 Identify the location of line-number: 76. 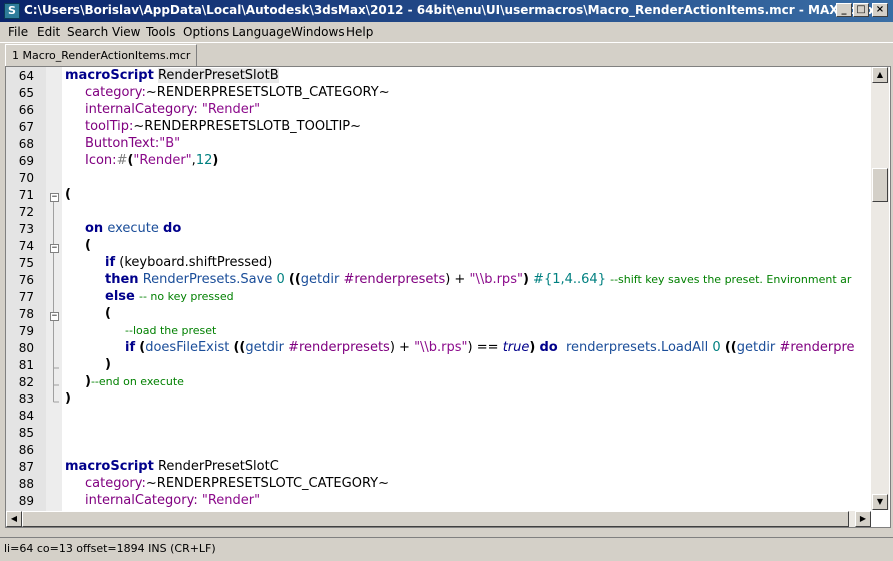
(26, 280).